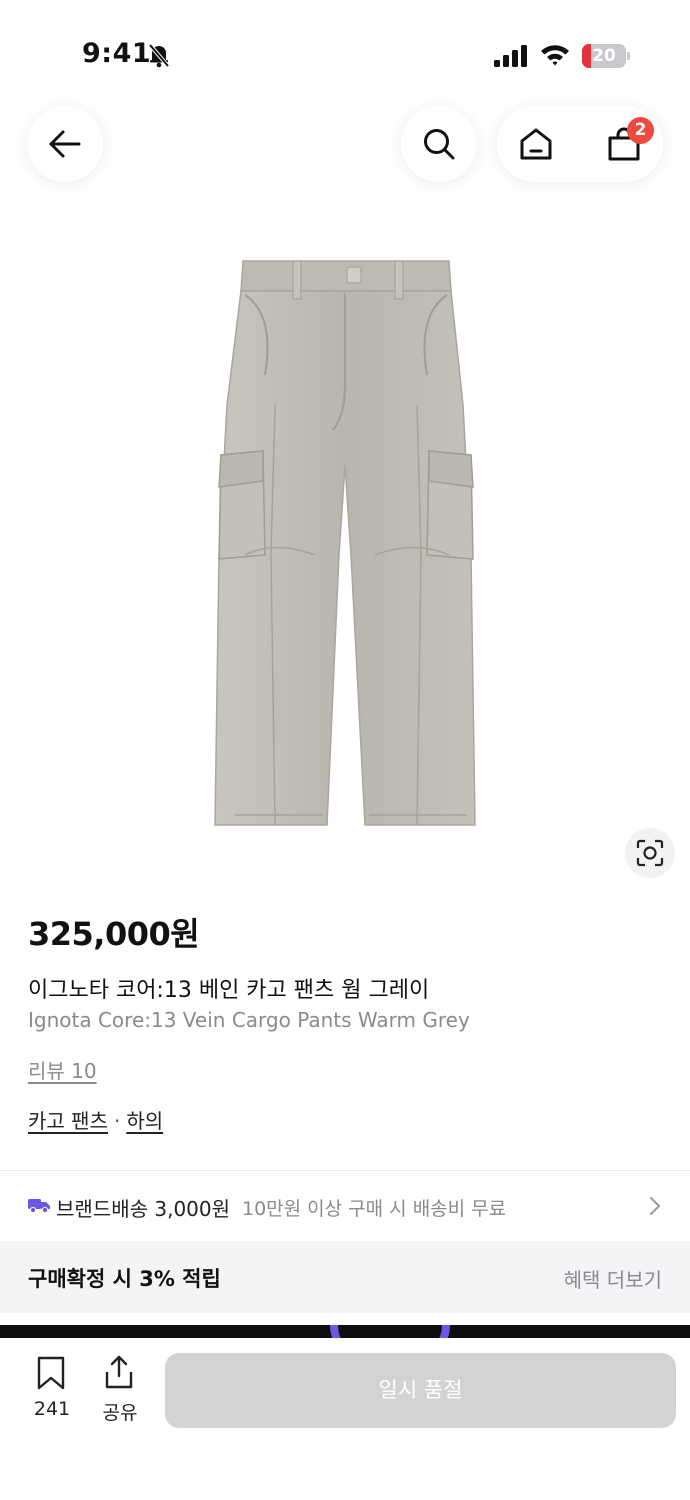 This screenshot has height=1500, width=690. I want to click on back-button, so click(65, 144).